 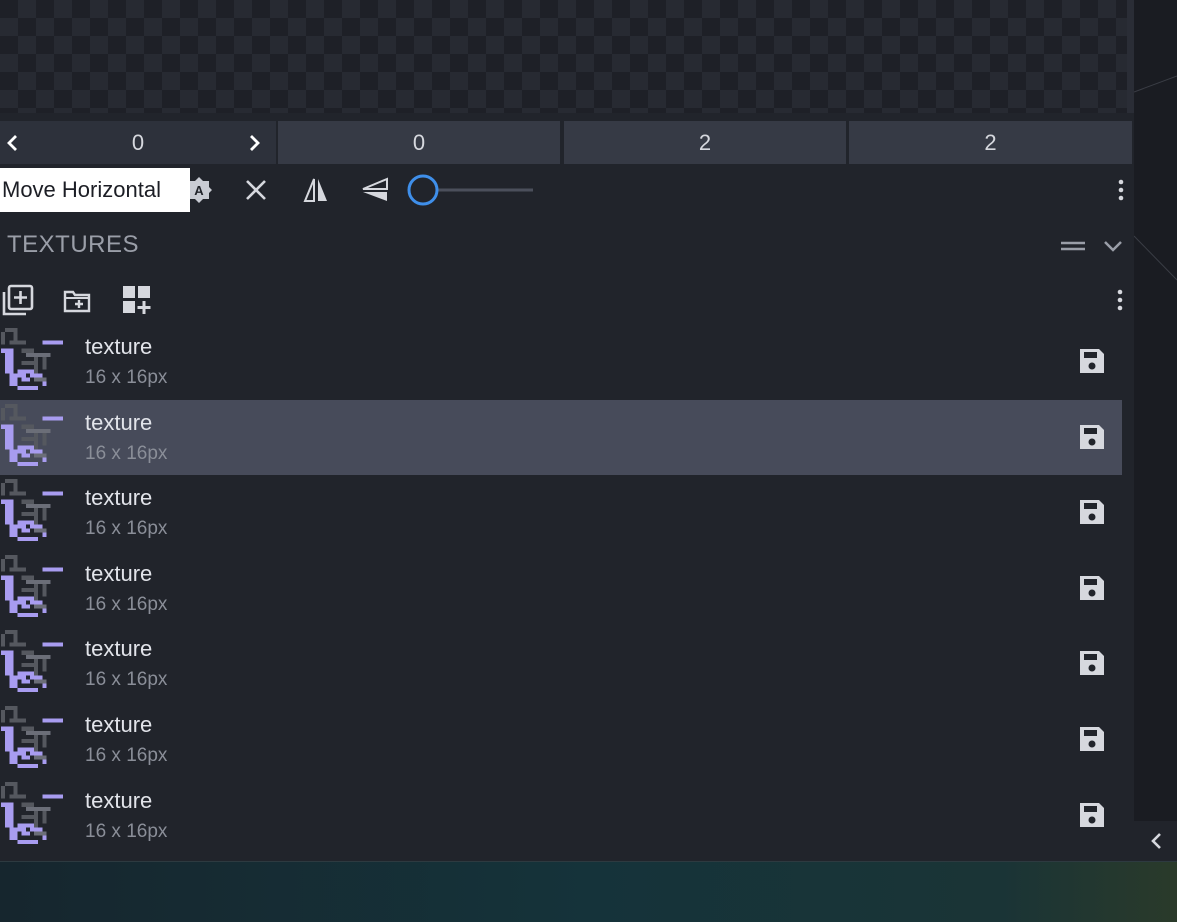 I want to click on create-texture-icon, so click(x=137, y=300).